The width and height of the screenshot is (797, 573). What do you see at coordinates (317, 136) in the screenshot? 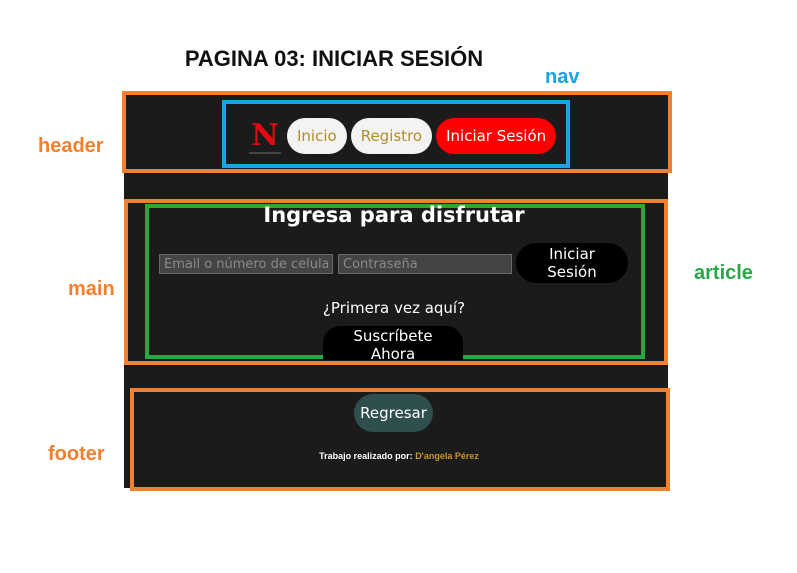
I see `nav-inicio-button: Inicio` at bounding box center [317, 136].